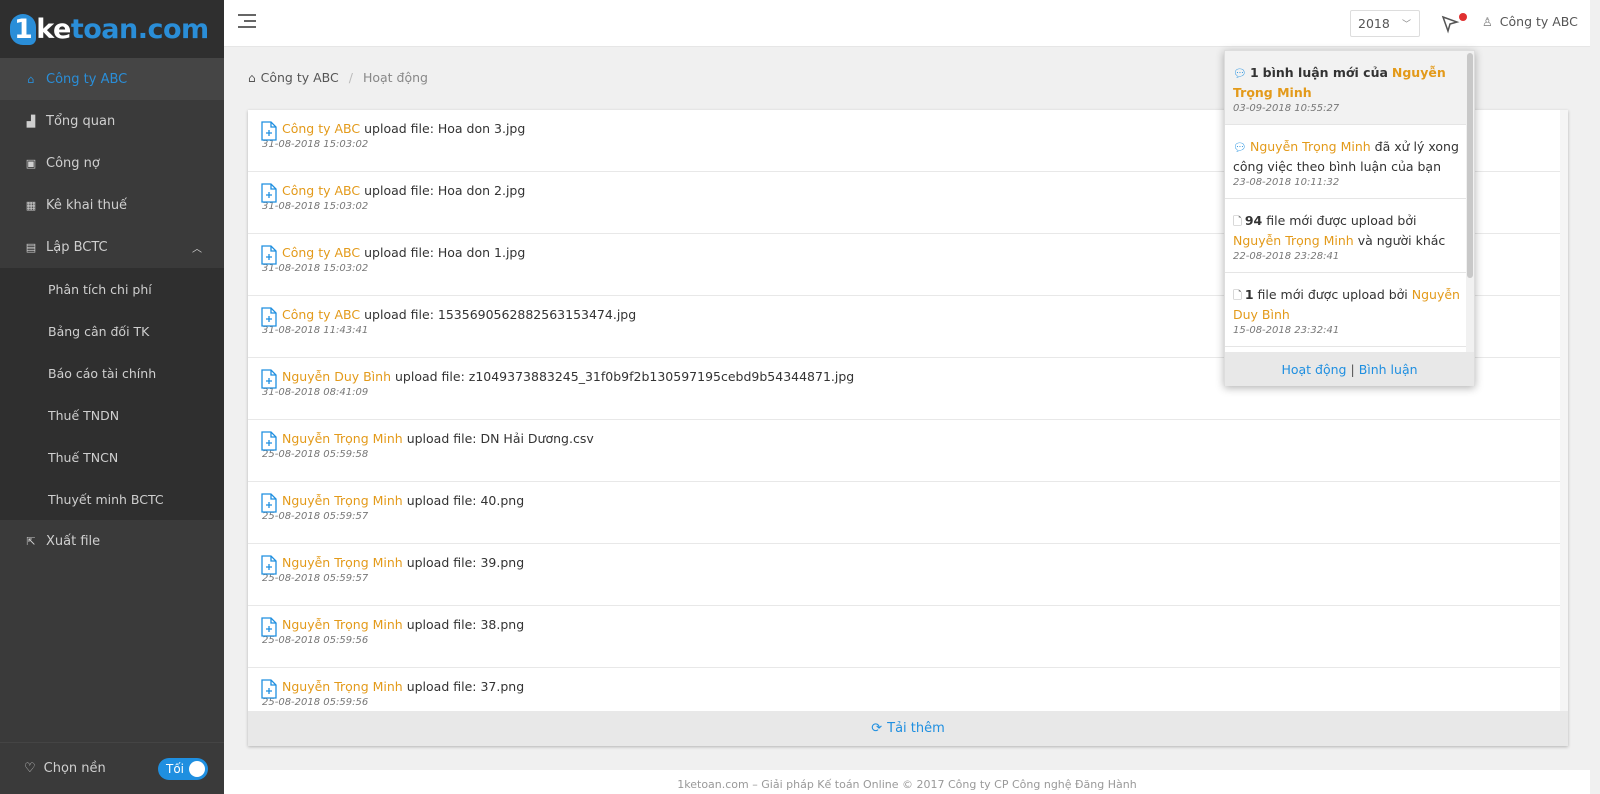  Describe the element at coordinates (112, 29) in the screenshot. I see `brand-logo: 1 ketoan.com` at that location.